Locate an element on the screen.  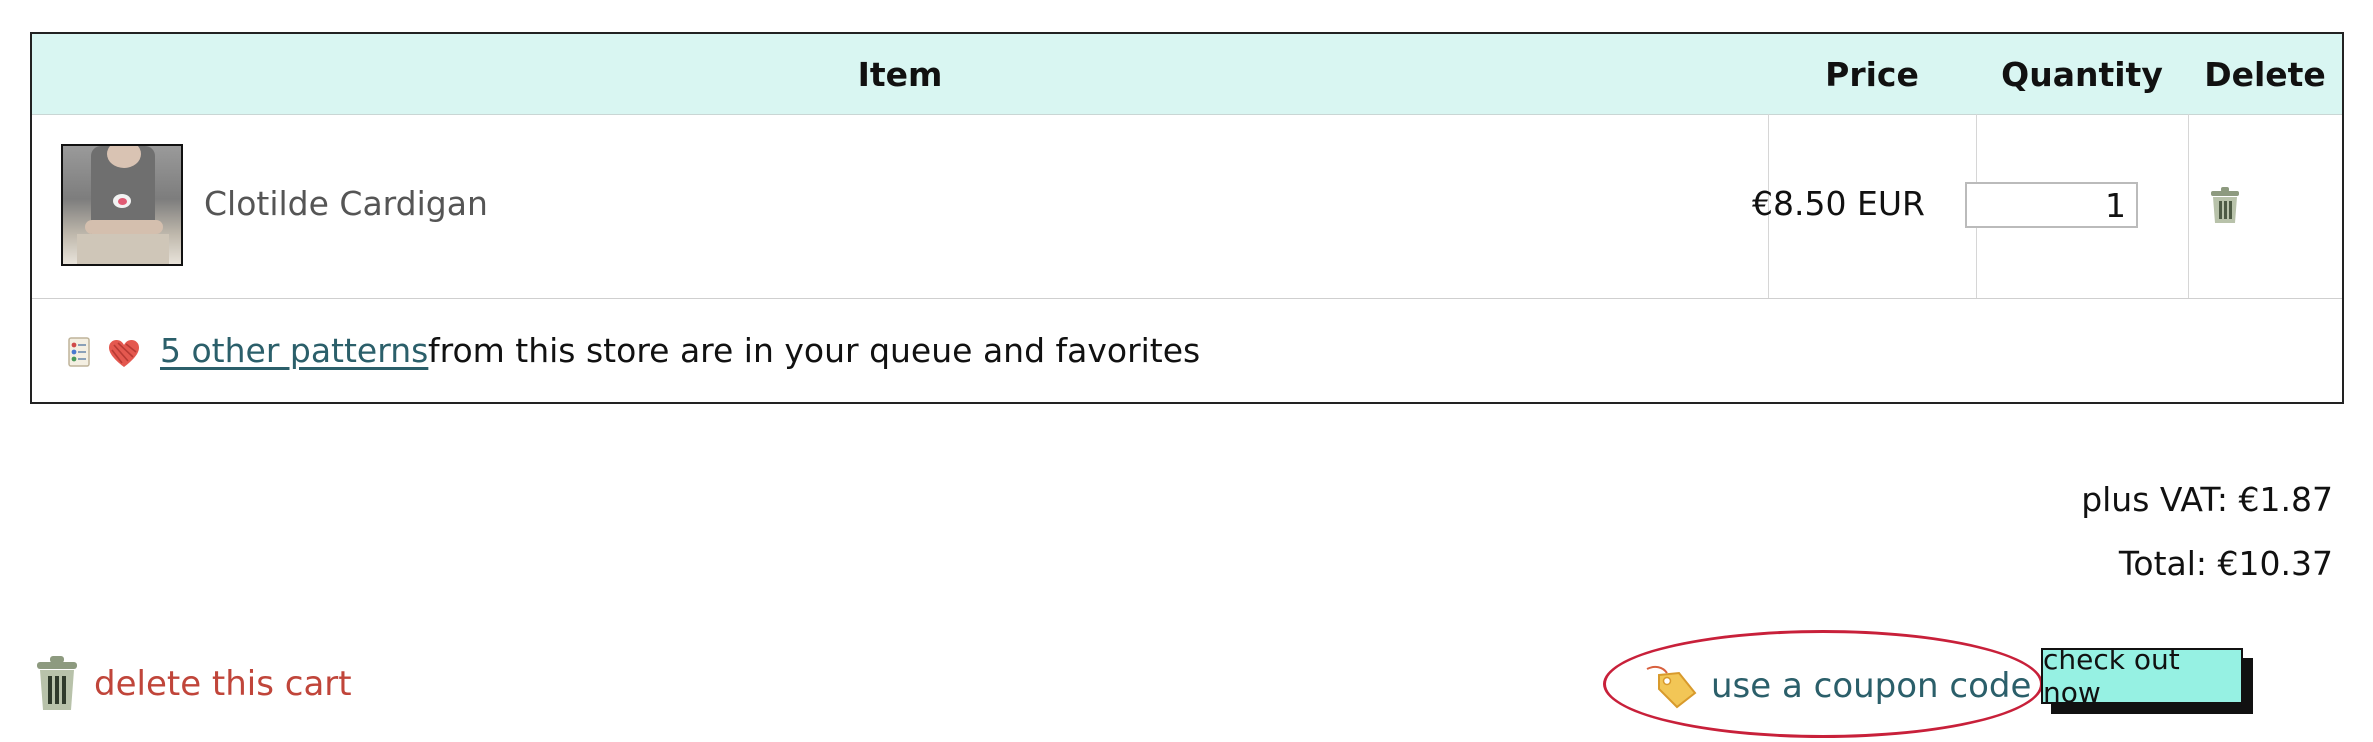
other-patterns-link: 5 other patterns is located at coordinates (294, 350).